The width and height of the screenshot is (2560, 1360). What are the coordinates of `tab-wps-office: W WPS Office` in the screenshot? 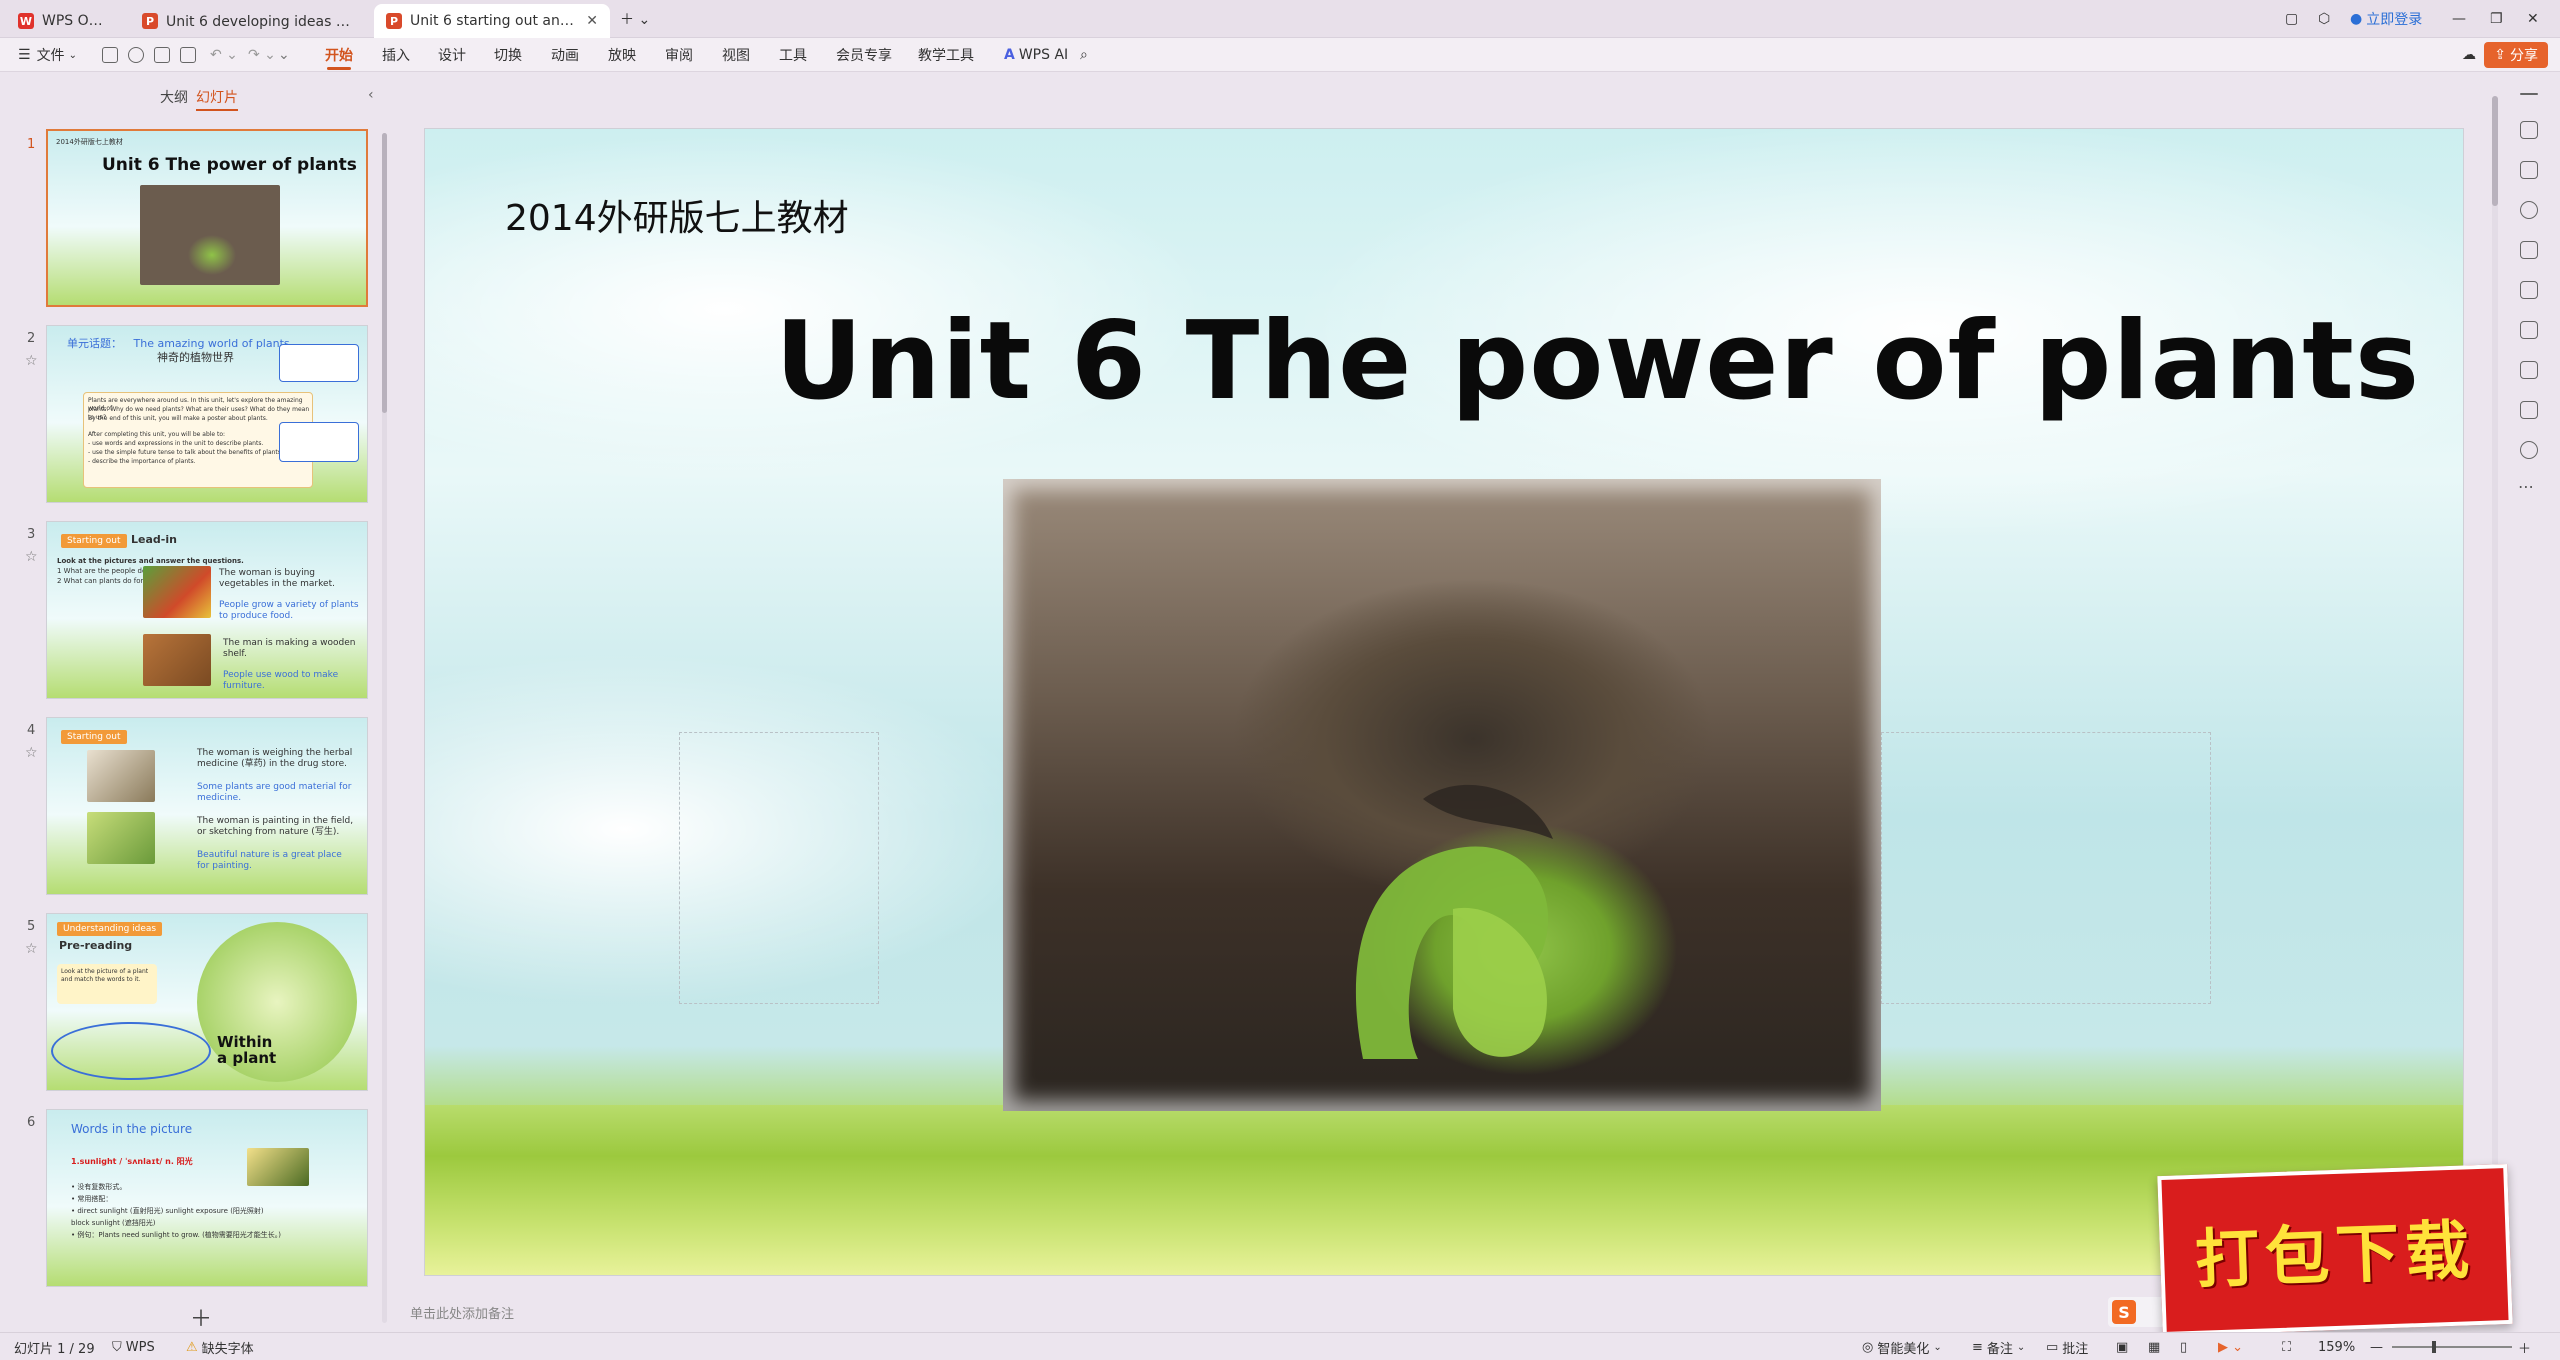 It's located at (66, 21).